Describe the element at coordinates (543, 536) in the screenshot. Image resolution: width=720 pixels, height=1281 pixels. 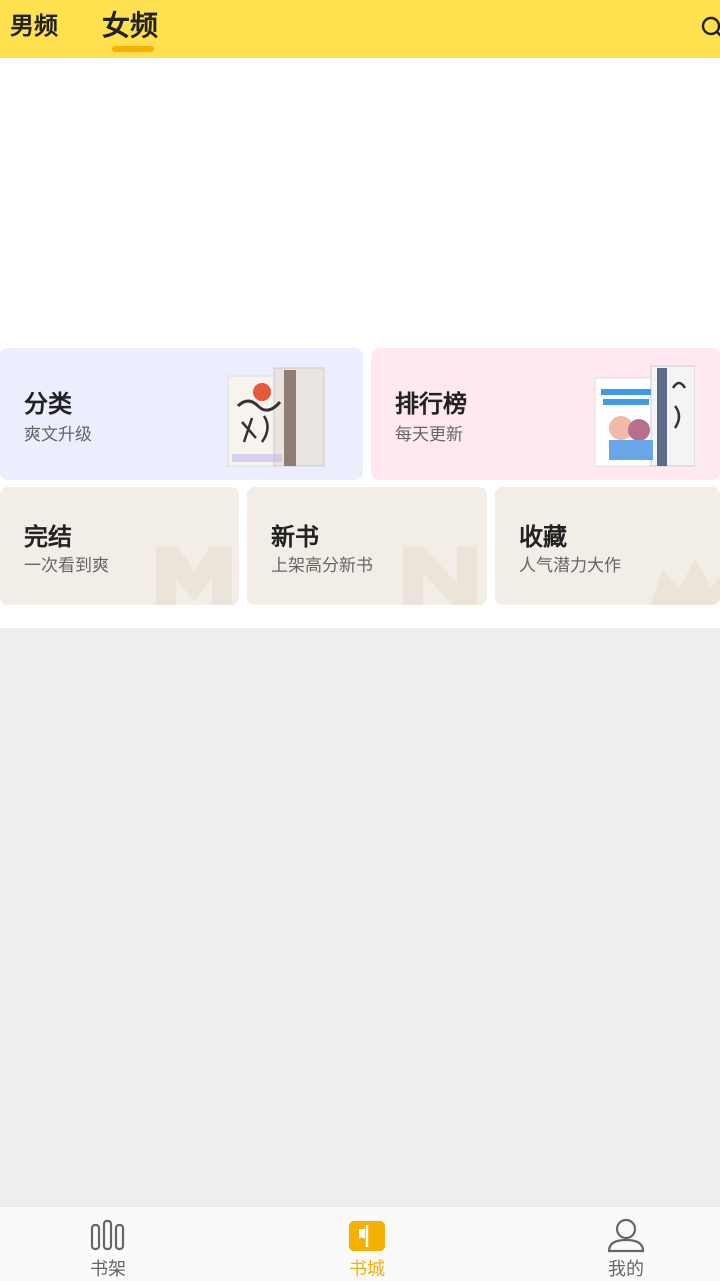
I see `favorites-title: 收藏` at that location.